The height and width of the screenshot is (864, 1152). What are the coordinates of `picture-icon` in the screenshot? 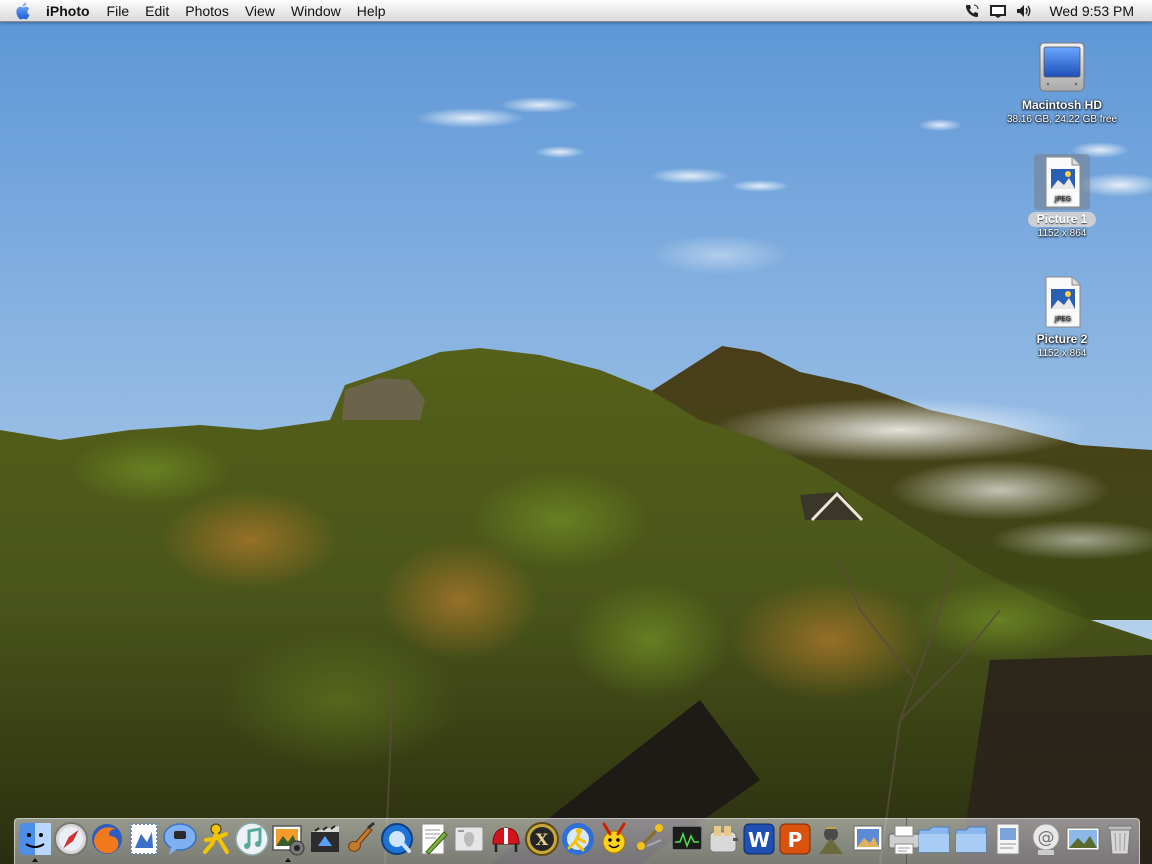 It's located at (1083, 839).